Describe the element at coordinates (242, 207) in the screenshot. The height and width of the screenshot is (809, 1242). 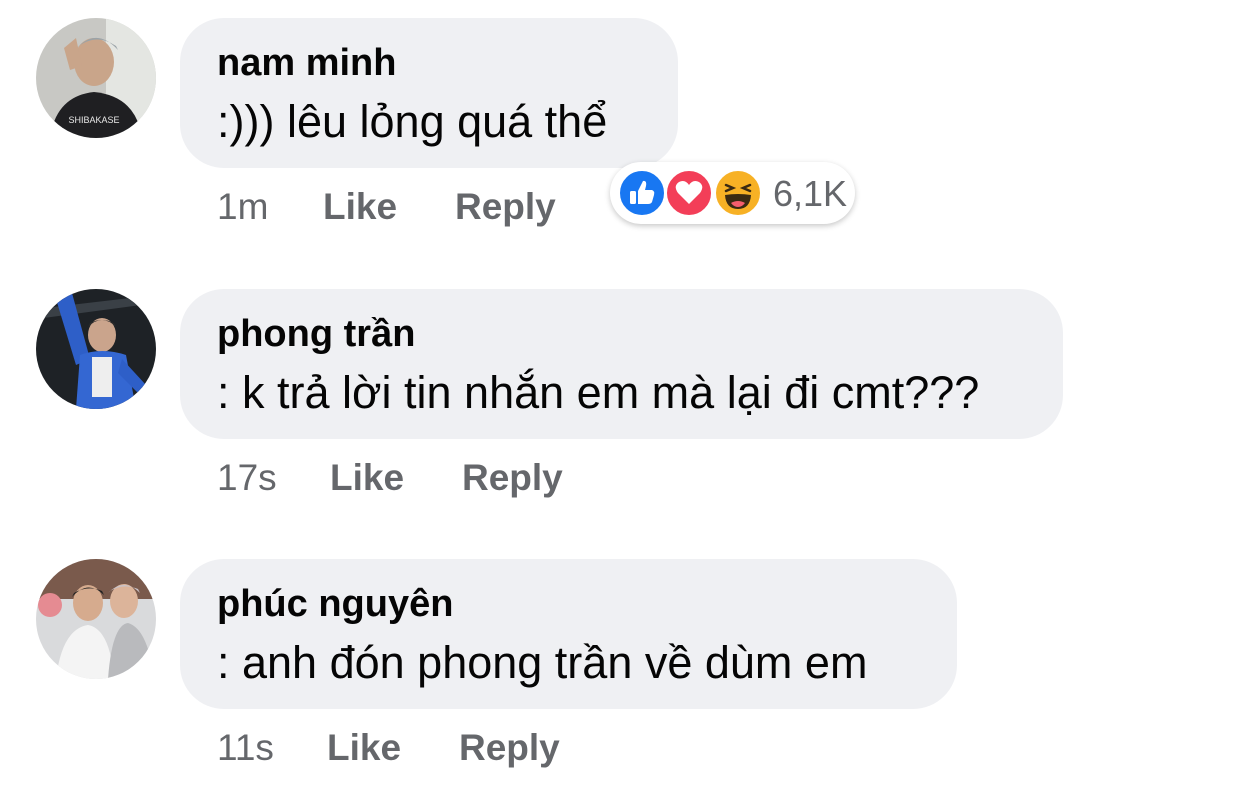
I see `comment-timestamp: 1m` at that location.